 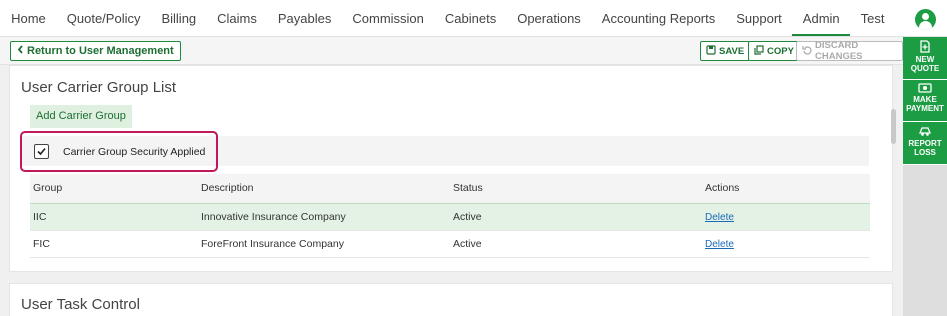 What do you see at coordinates (29, 18) in the screenshot?
I see `nav-home: Home` at bounding box center [29, 18].